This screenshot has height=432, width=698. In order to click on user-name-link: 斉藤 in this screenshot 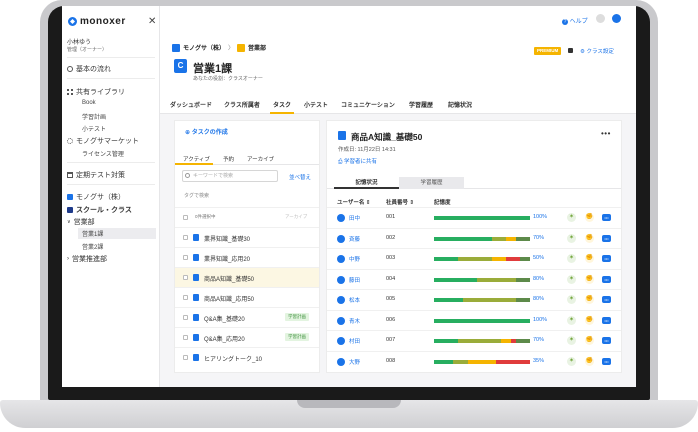, I will do `click(354, 239)`.